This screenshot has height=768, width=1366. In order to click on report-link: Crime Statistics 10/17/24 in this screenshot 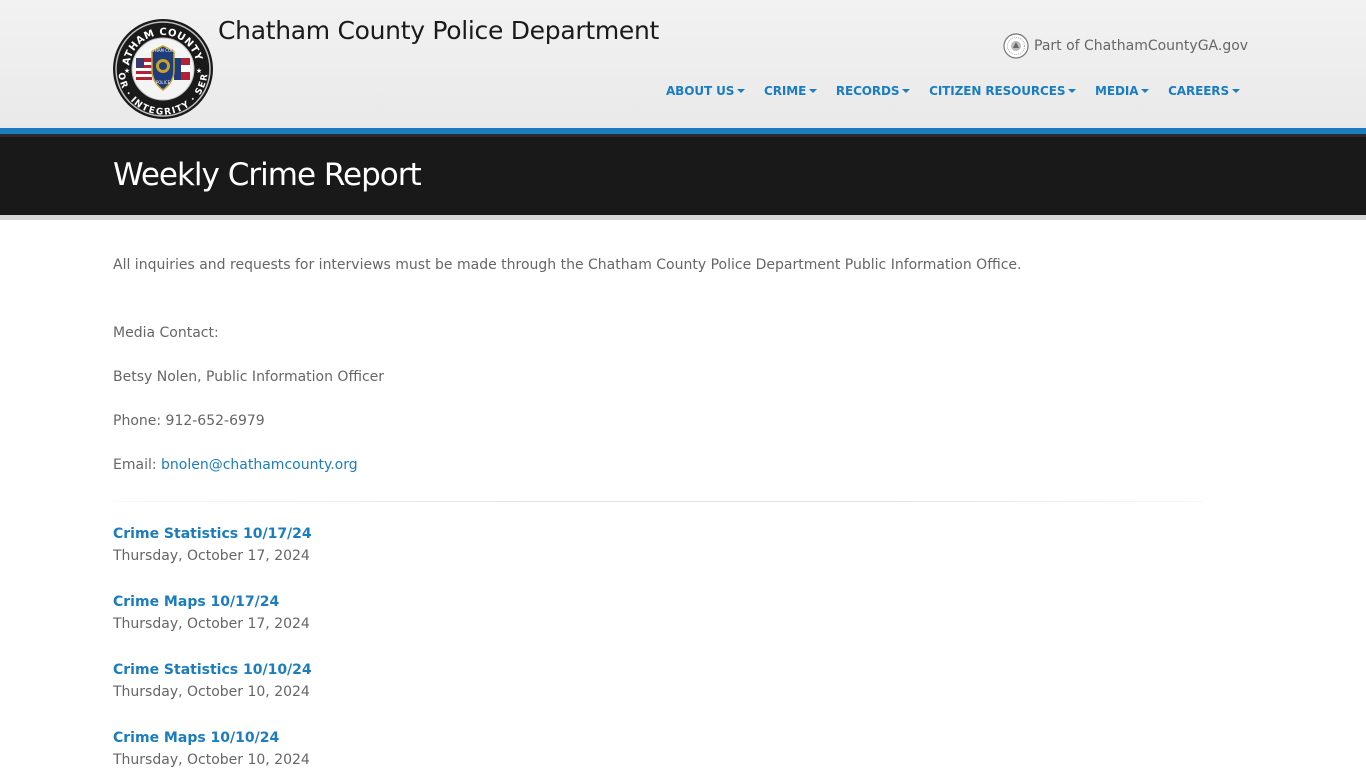, I will do `click(212, 534)`.